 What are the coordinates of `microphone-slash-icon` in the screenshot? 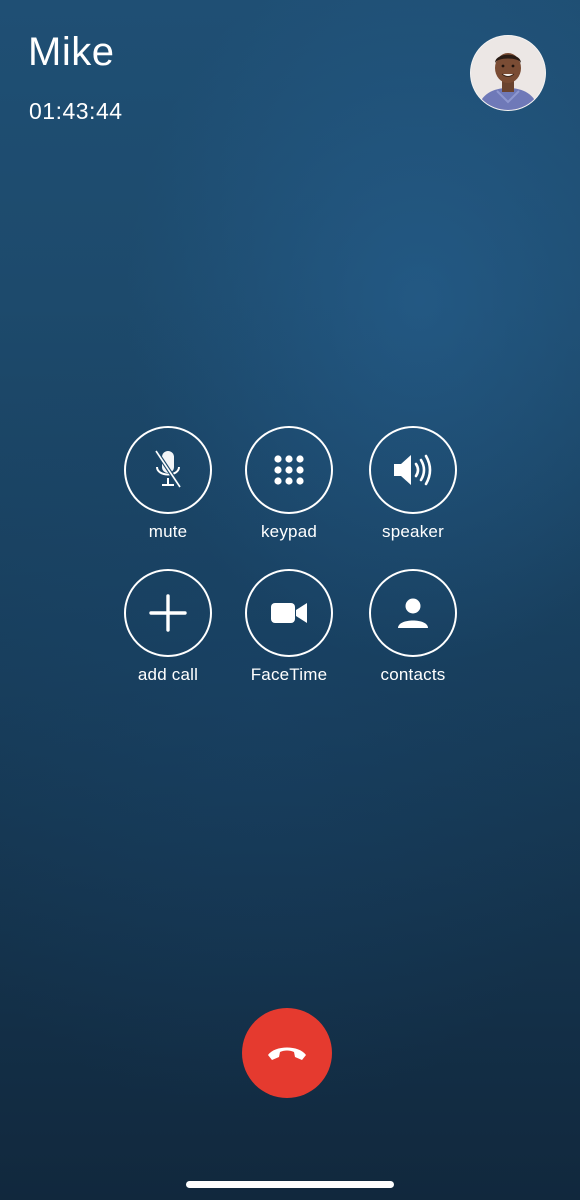 It's located at (168, 469).